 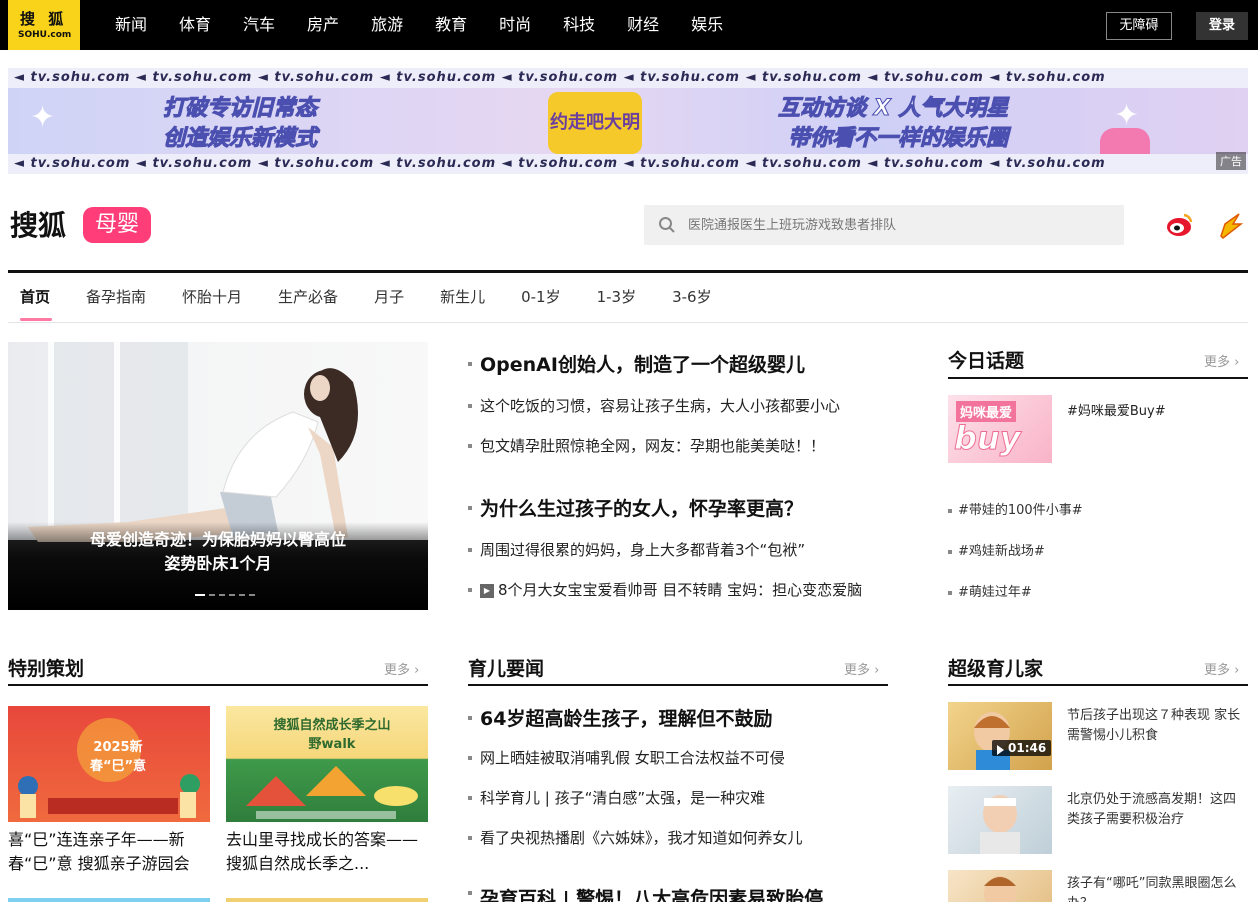 I want to click on tab-top-rule, so click(x=628, y=271).